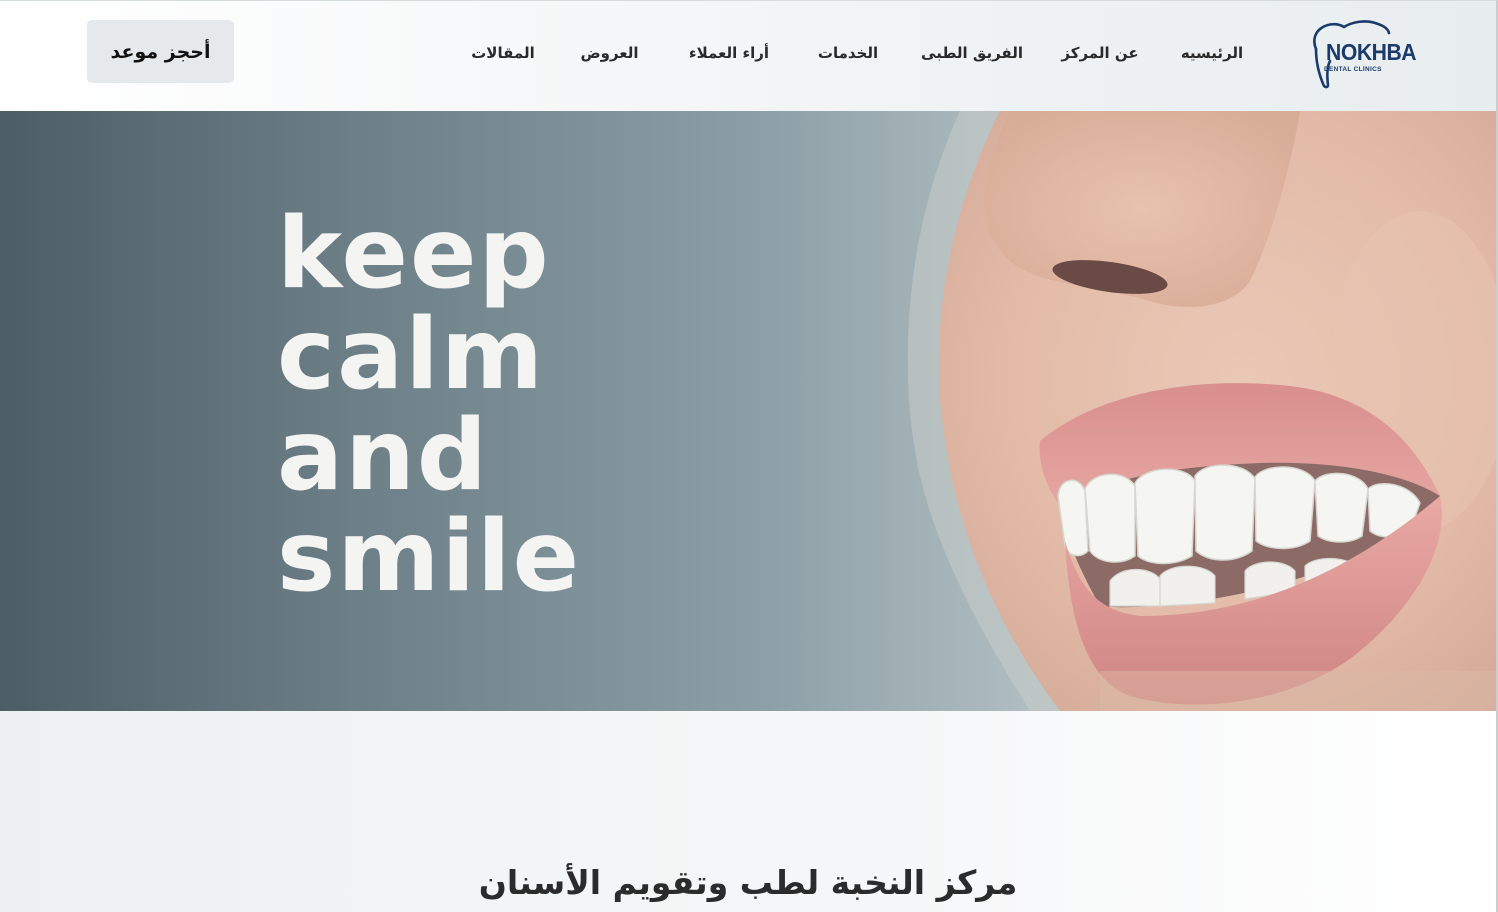  What do you see at coordinates (609, 53) in the screenshot?
I see `nav-item-offers: العروض` at bounding box center [609, 53].